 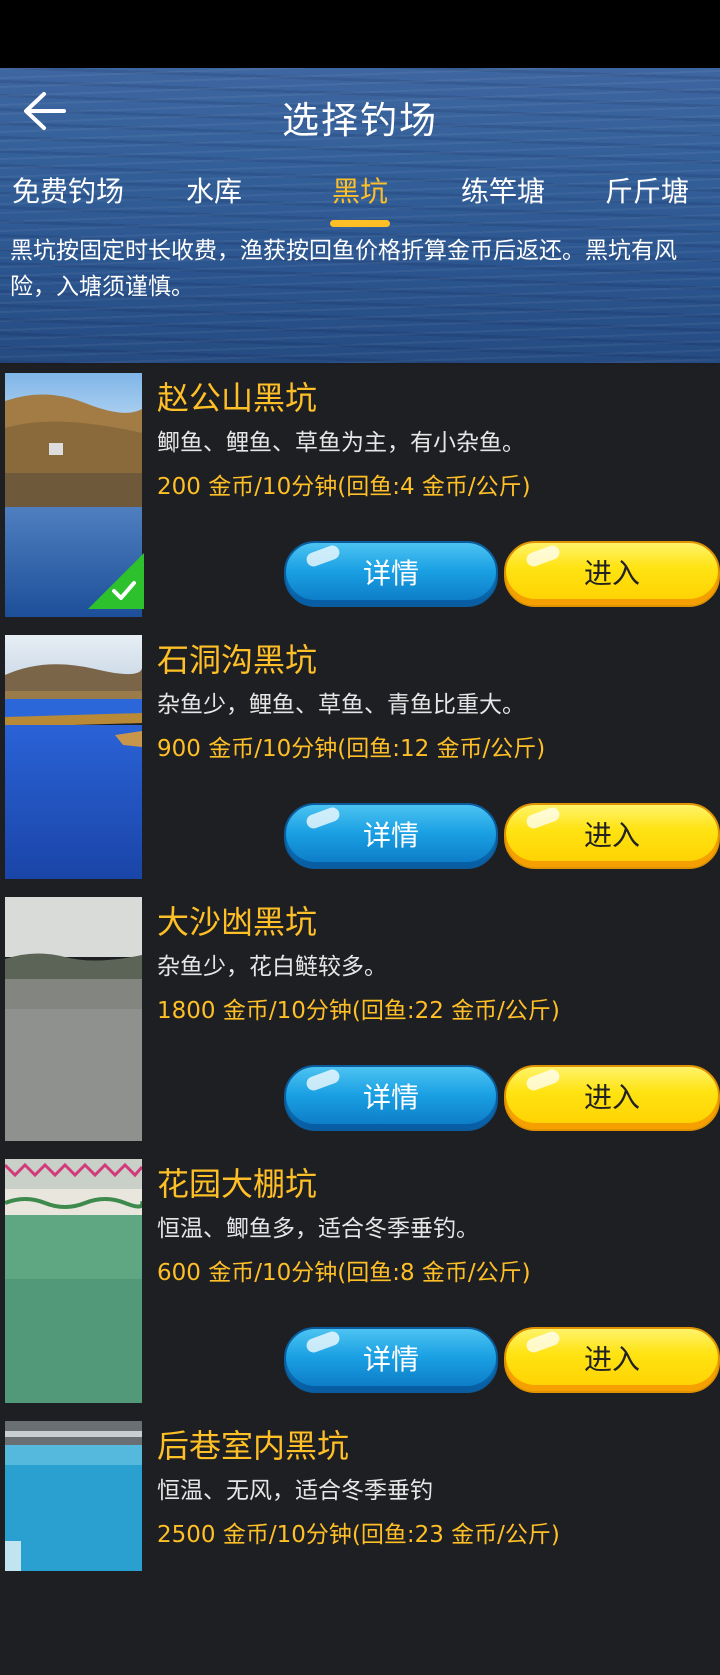 What do you see at coordinates (237, 1184) in the screenshot?
I see `pond-name: 花园大棚坑` at bounding box center [237, 1184].